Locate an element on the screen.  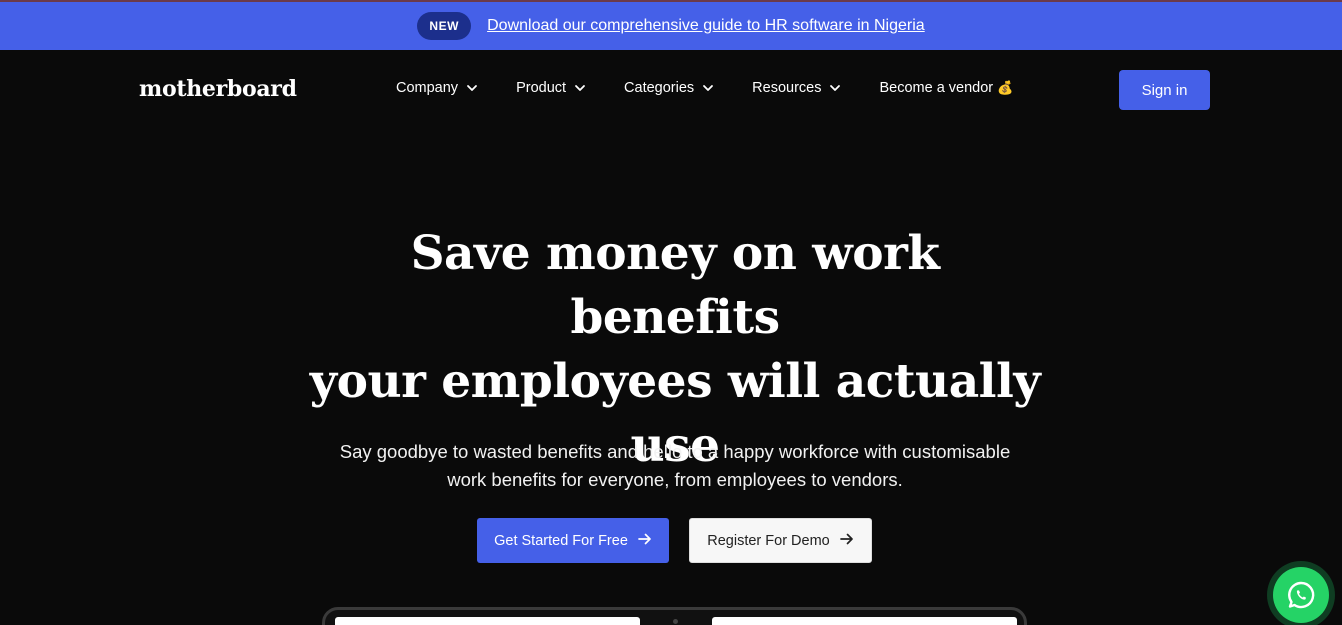
hero-title-line: your employees will actually is located at coordinates (675, 381).